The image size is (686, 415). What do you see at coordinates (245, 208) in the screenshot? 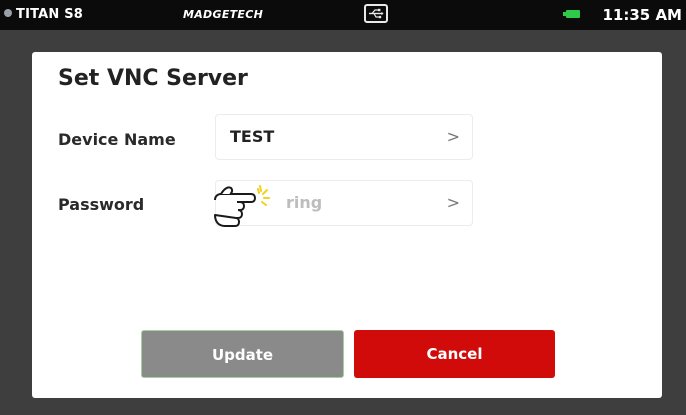
I see `pointing-hand-icon` at bounding box center [245, 208].